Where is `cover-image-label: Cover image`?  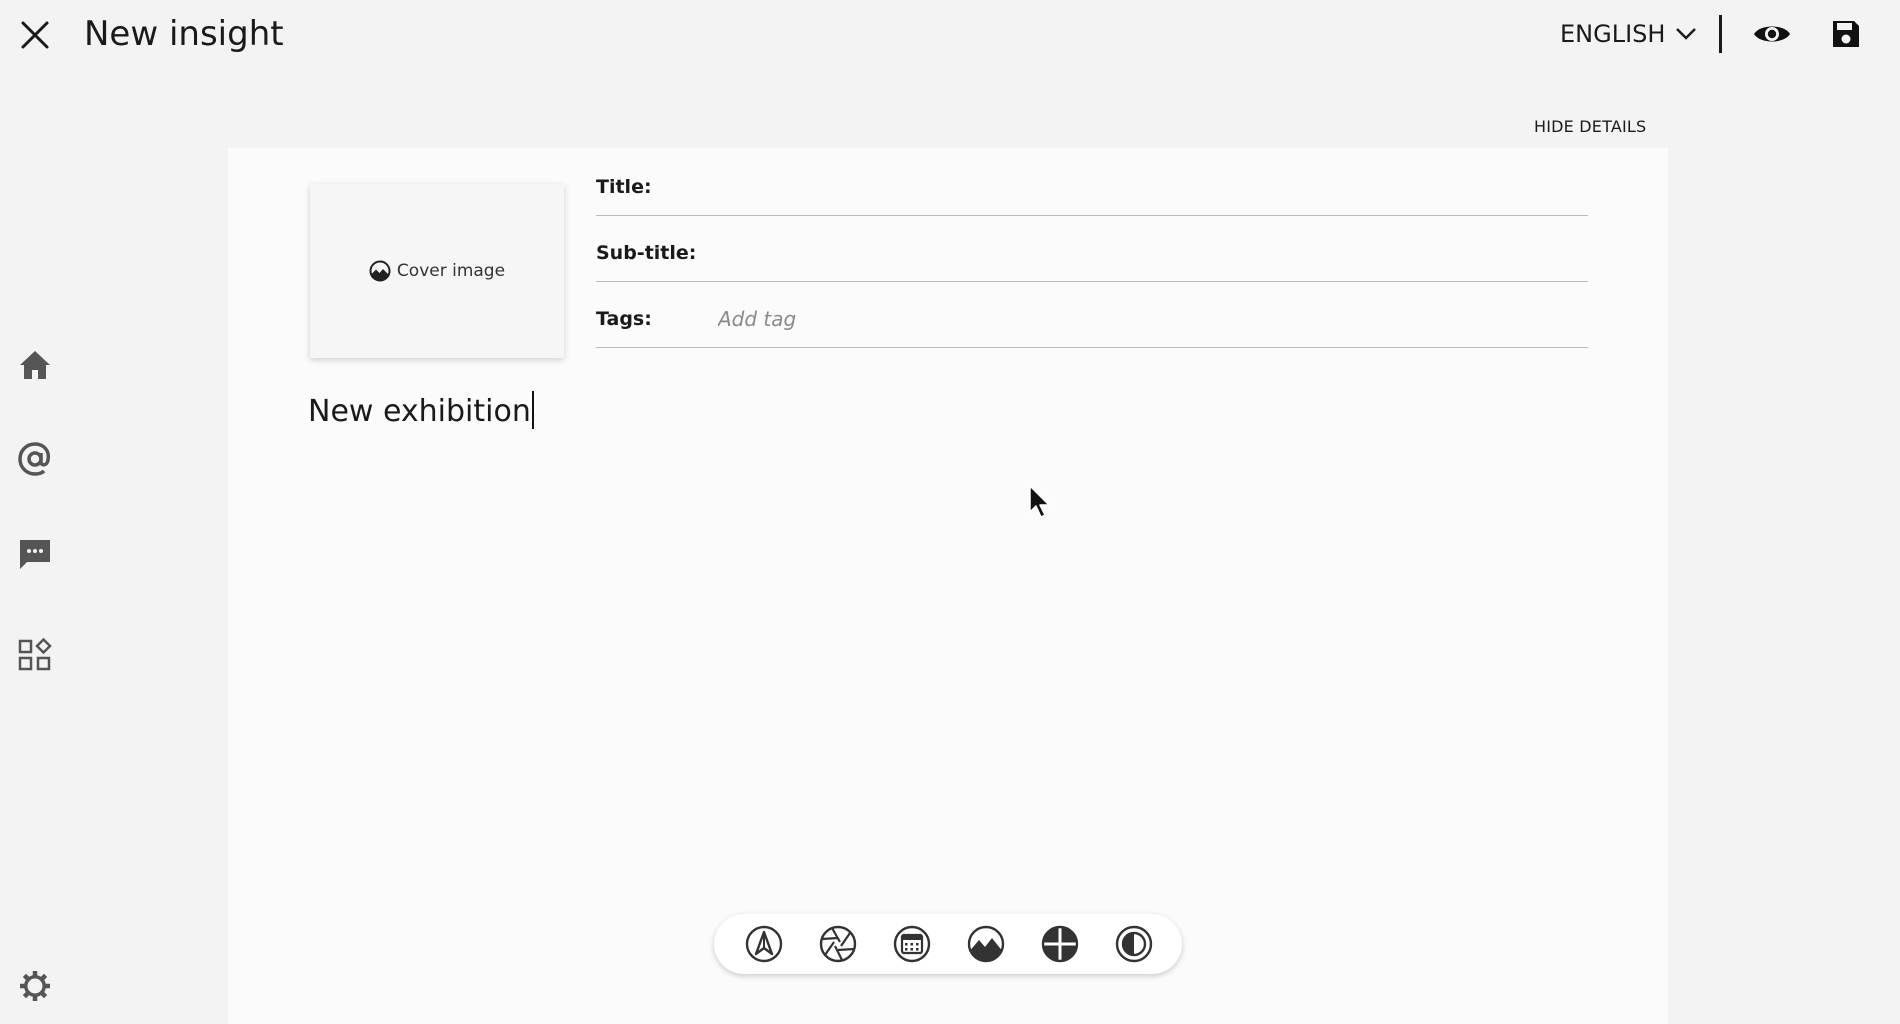
cover-image-label: Cover image is located at coordinates (451, 271).